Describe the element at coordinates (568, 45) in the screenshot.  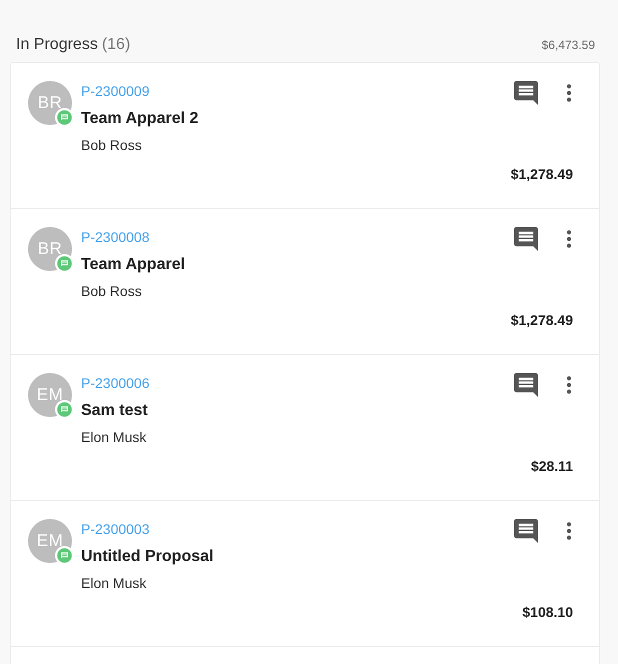
I see `column-total: $6,473.59` at that location.